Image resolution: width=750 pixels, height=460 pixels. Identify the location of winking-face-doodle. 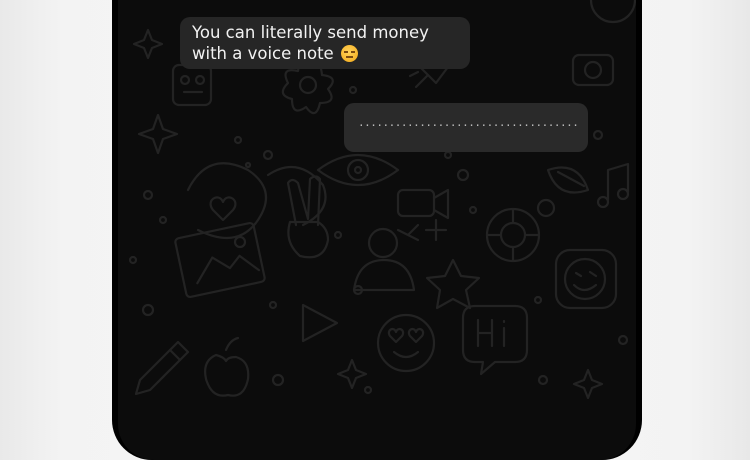
(586, 279).